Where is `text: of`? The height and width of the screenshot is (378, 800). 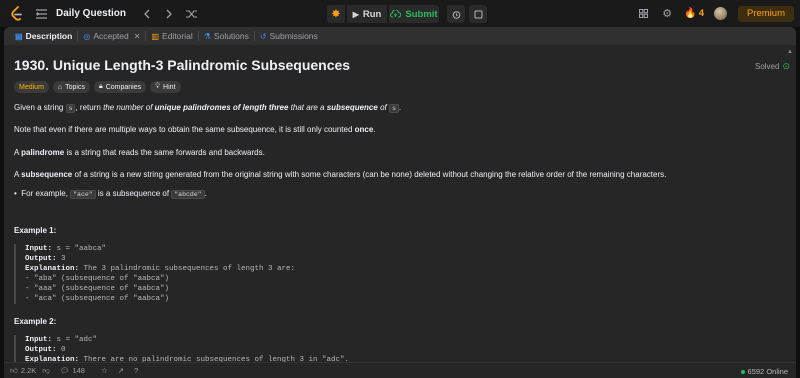 text: of is located at coordinates (383, 107).